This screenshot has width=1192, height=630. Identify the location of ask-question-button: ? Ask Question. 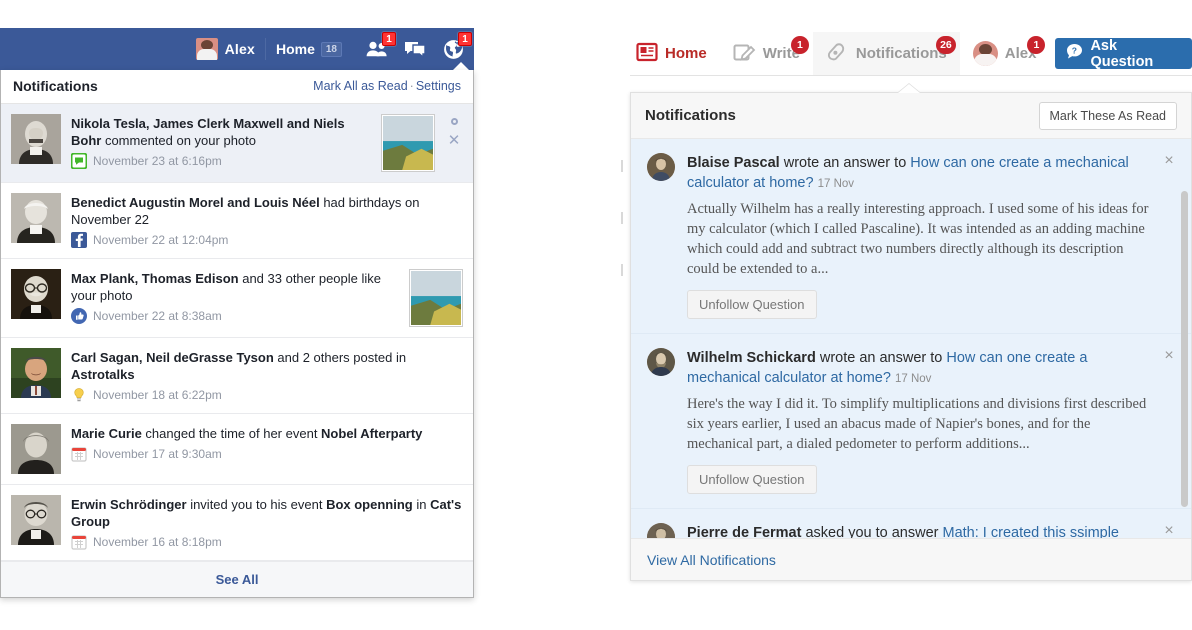
(1123, 54).